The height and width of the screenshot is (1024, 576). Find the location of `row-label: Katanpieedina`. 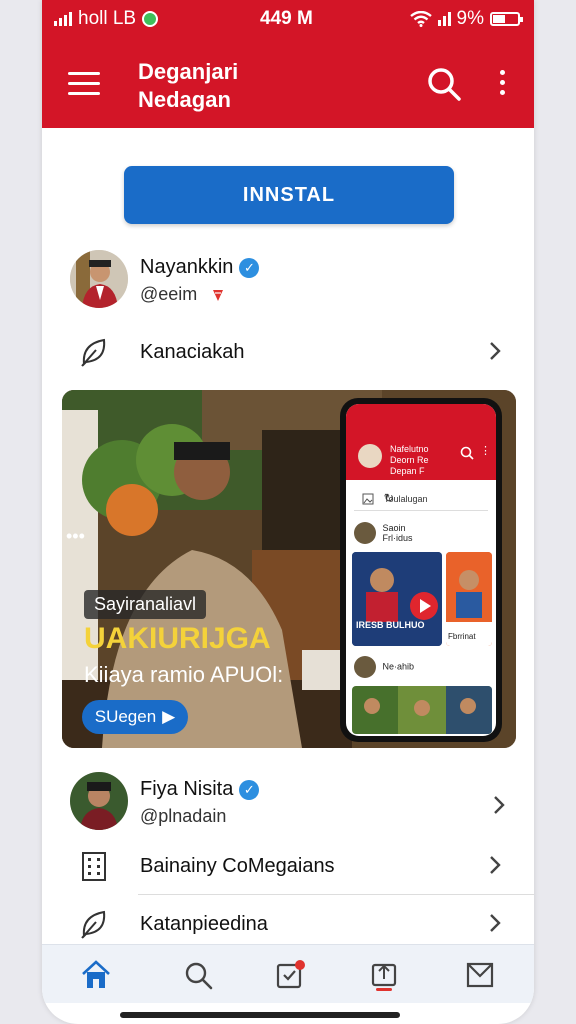

row-label: Katanpieedina is located at coordinates (204, 923).